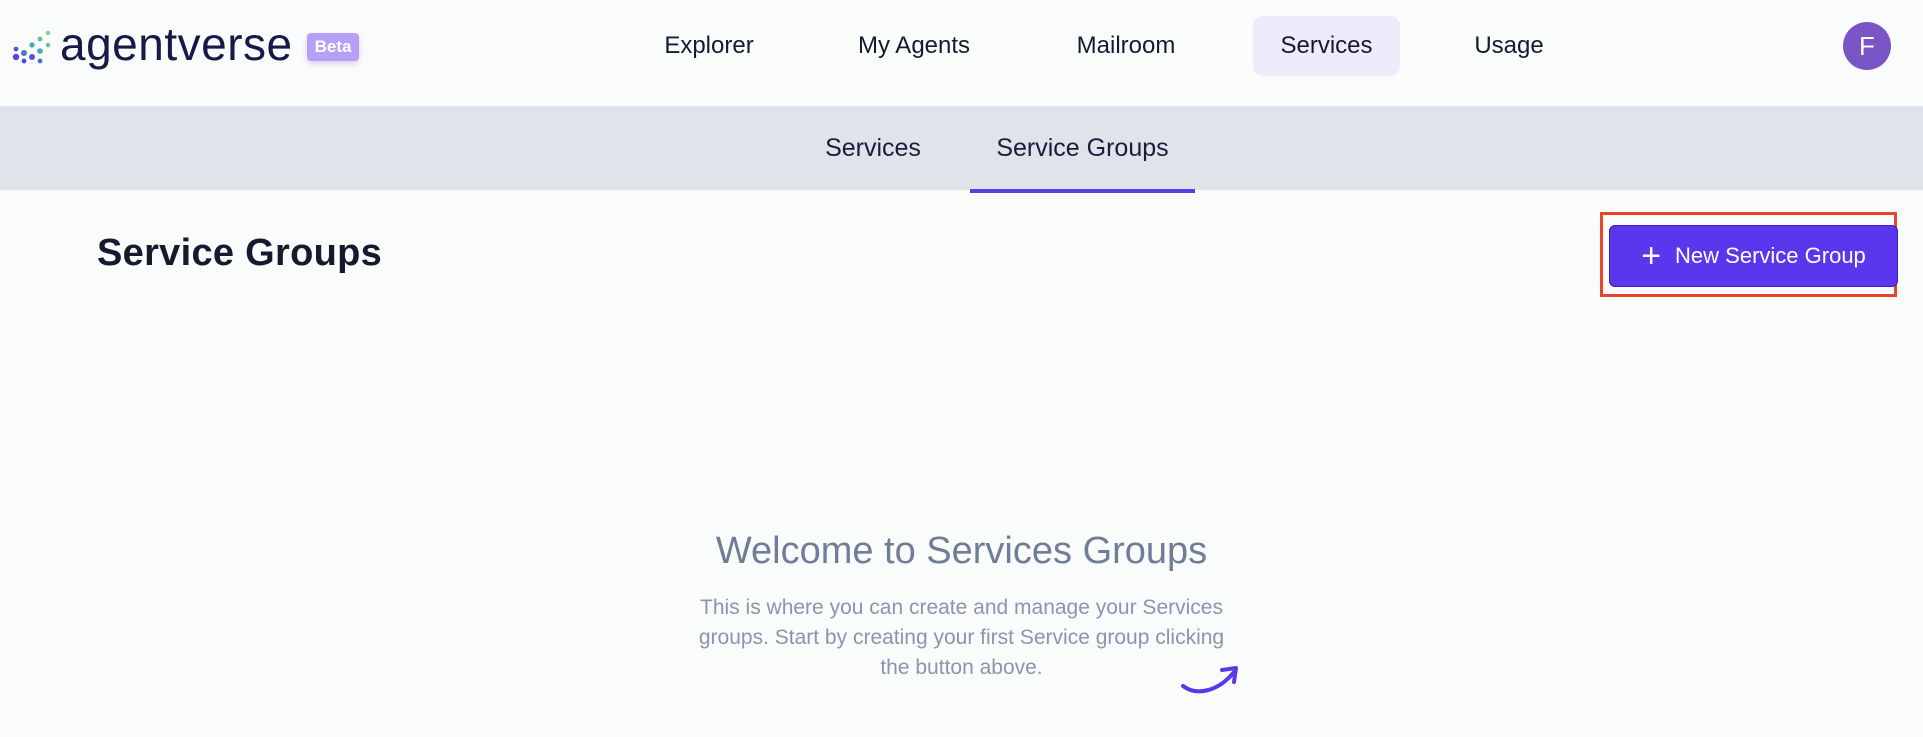 The image size is (1923, 737). Describe the element at coordinates (1082, 150) in the screenshot. I see `tab-service-groups: Service Groups` at that location.